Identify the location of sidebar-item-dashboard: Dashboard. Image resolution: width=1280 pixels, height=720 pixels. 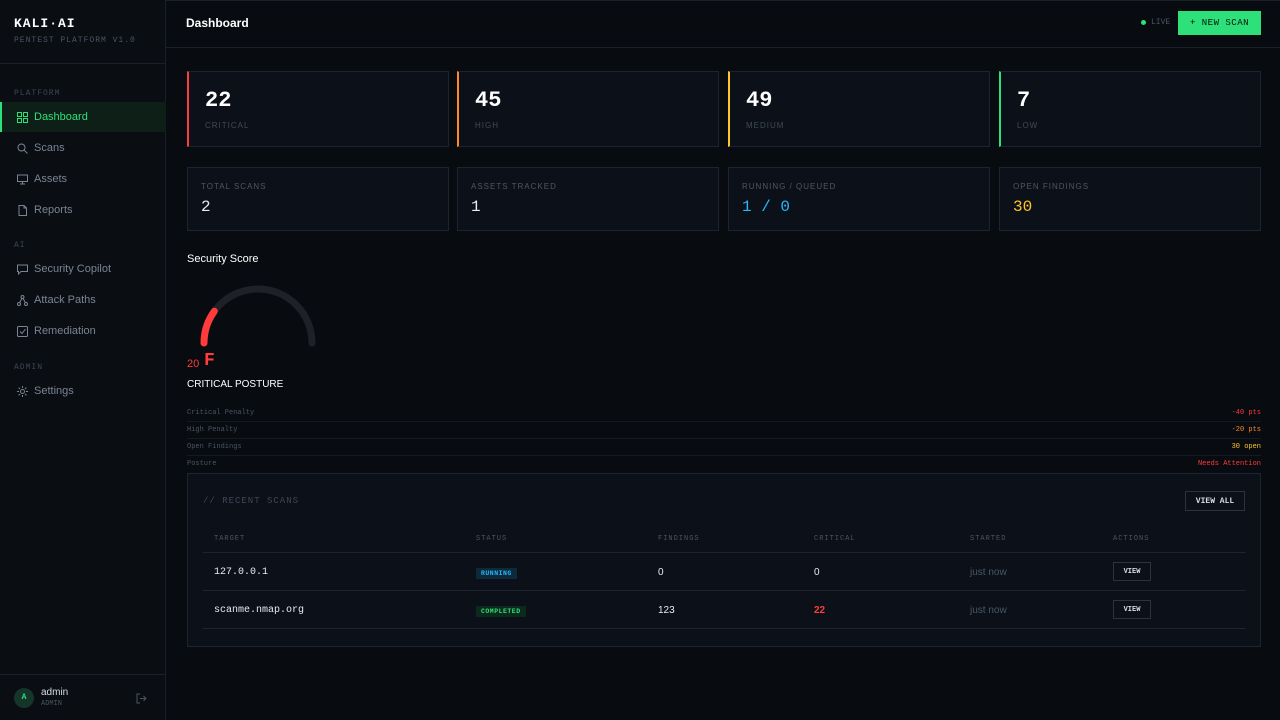
(83, 117).